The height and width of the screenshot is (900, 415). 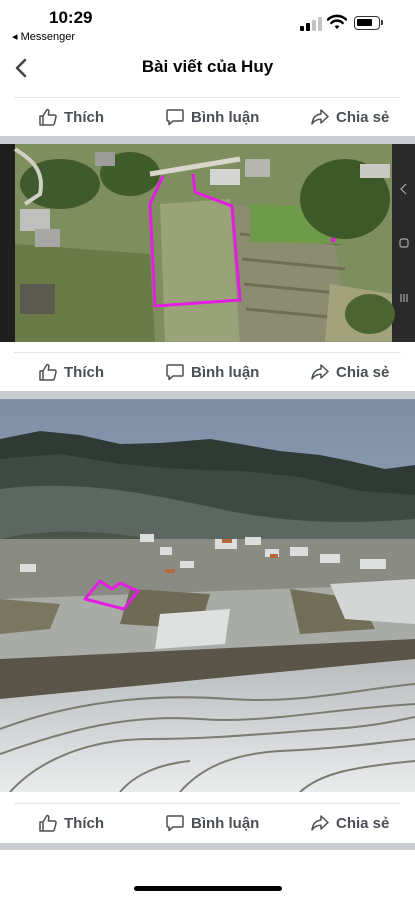 I want to click on navigation-bar: Bài viết của Huy, so click(x=207, y=67).